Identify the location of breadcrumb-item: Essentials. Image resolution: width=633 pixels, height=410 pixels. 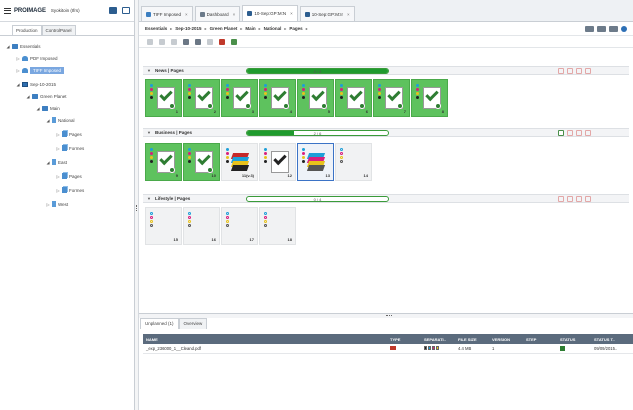
(156, 28).